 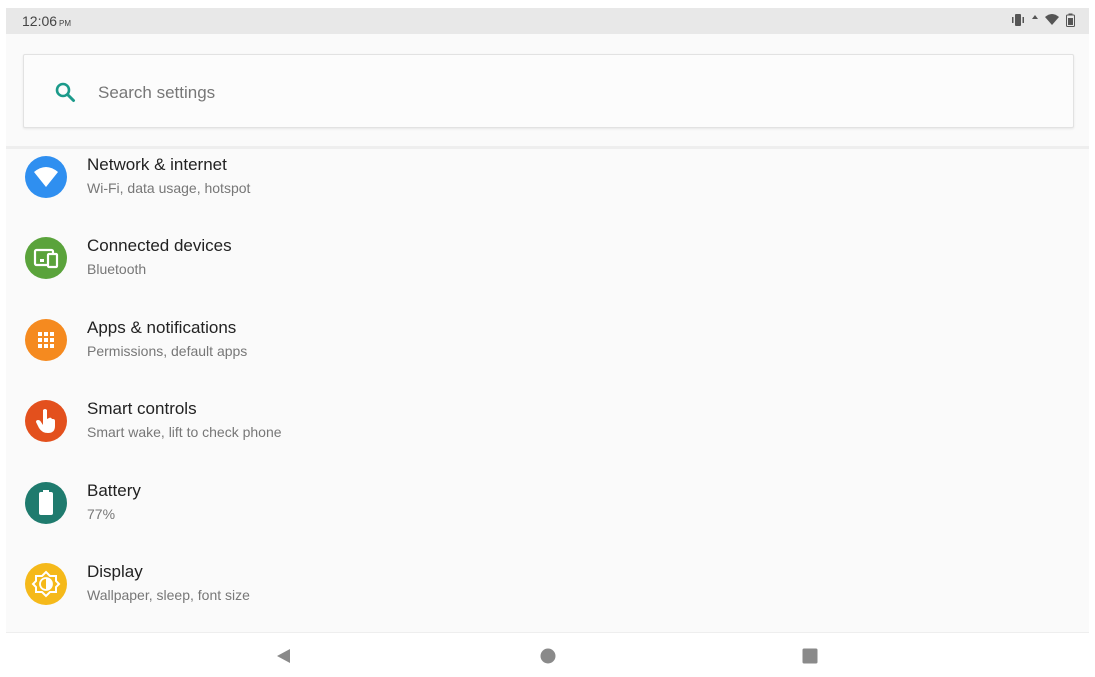 What do you see at coordinates (117, 269) in the screenshot?
I see `settings-item-subtitle: Bluetooth` at bounding box center [117, 269].